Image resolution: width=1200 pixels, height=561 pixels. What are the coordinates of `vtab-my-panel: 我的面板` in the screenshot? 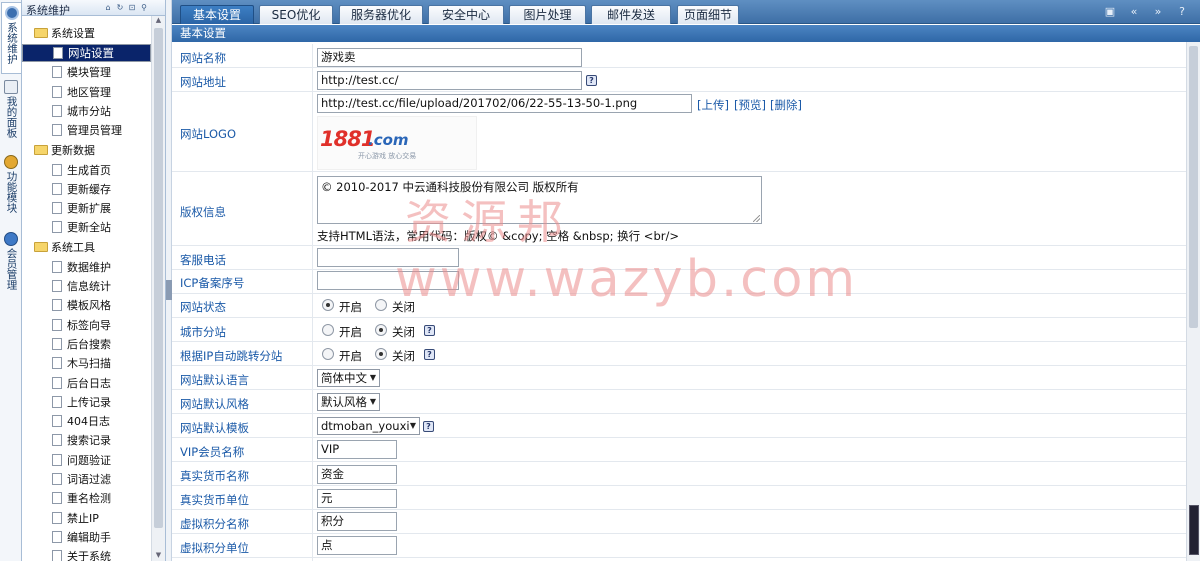 It's located at (11, 113).